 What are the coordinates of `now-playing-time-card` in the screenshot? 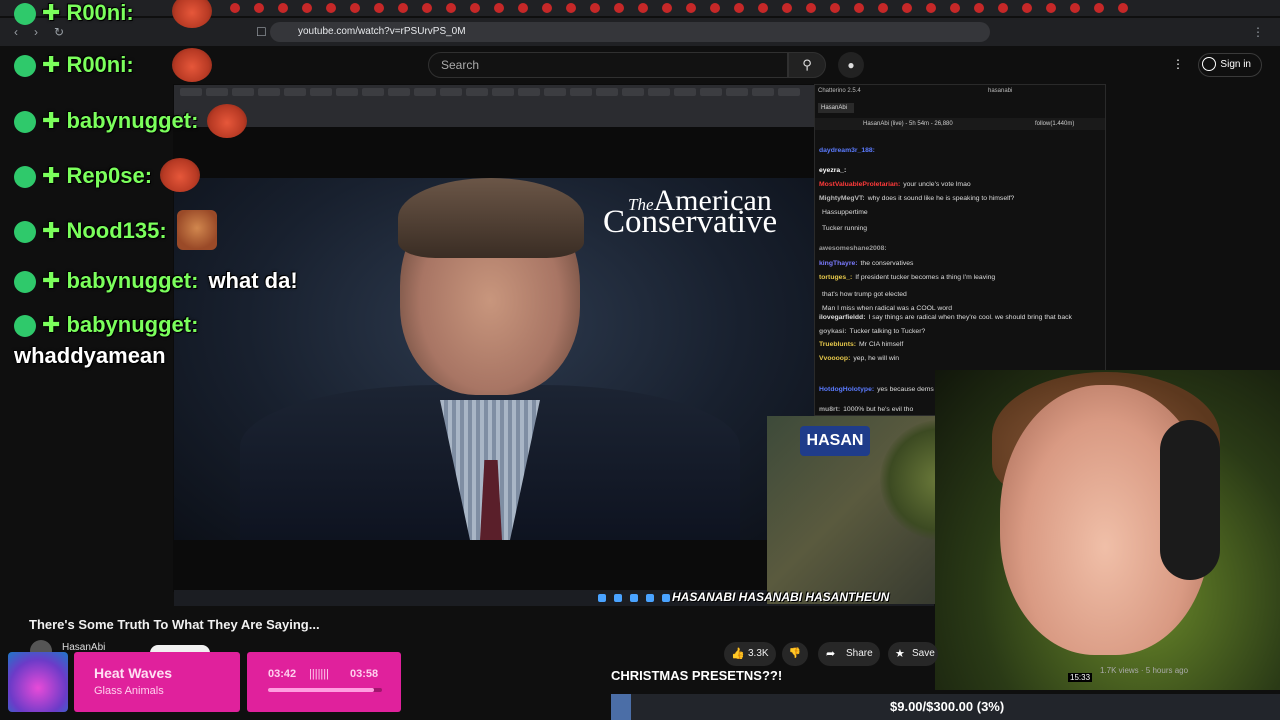 It's located at (324, 682).